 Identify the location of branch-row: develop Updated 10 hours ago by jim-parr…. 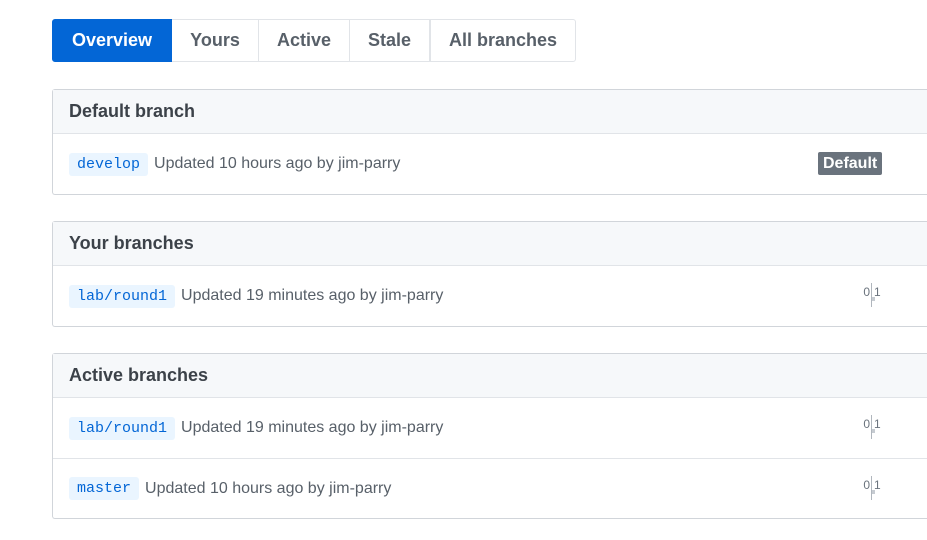
(490, 164).